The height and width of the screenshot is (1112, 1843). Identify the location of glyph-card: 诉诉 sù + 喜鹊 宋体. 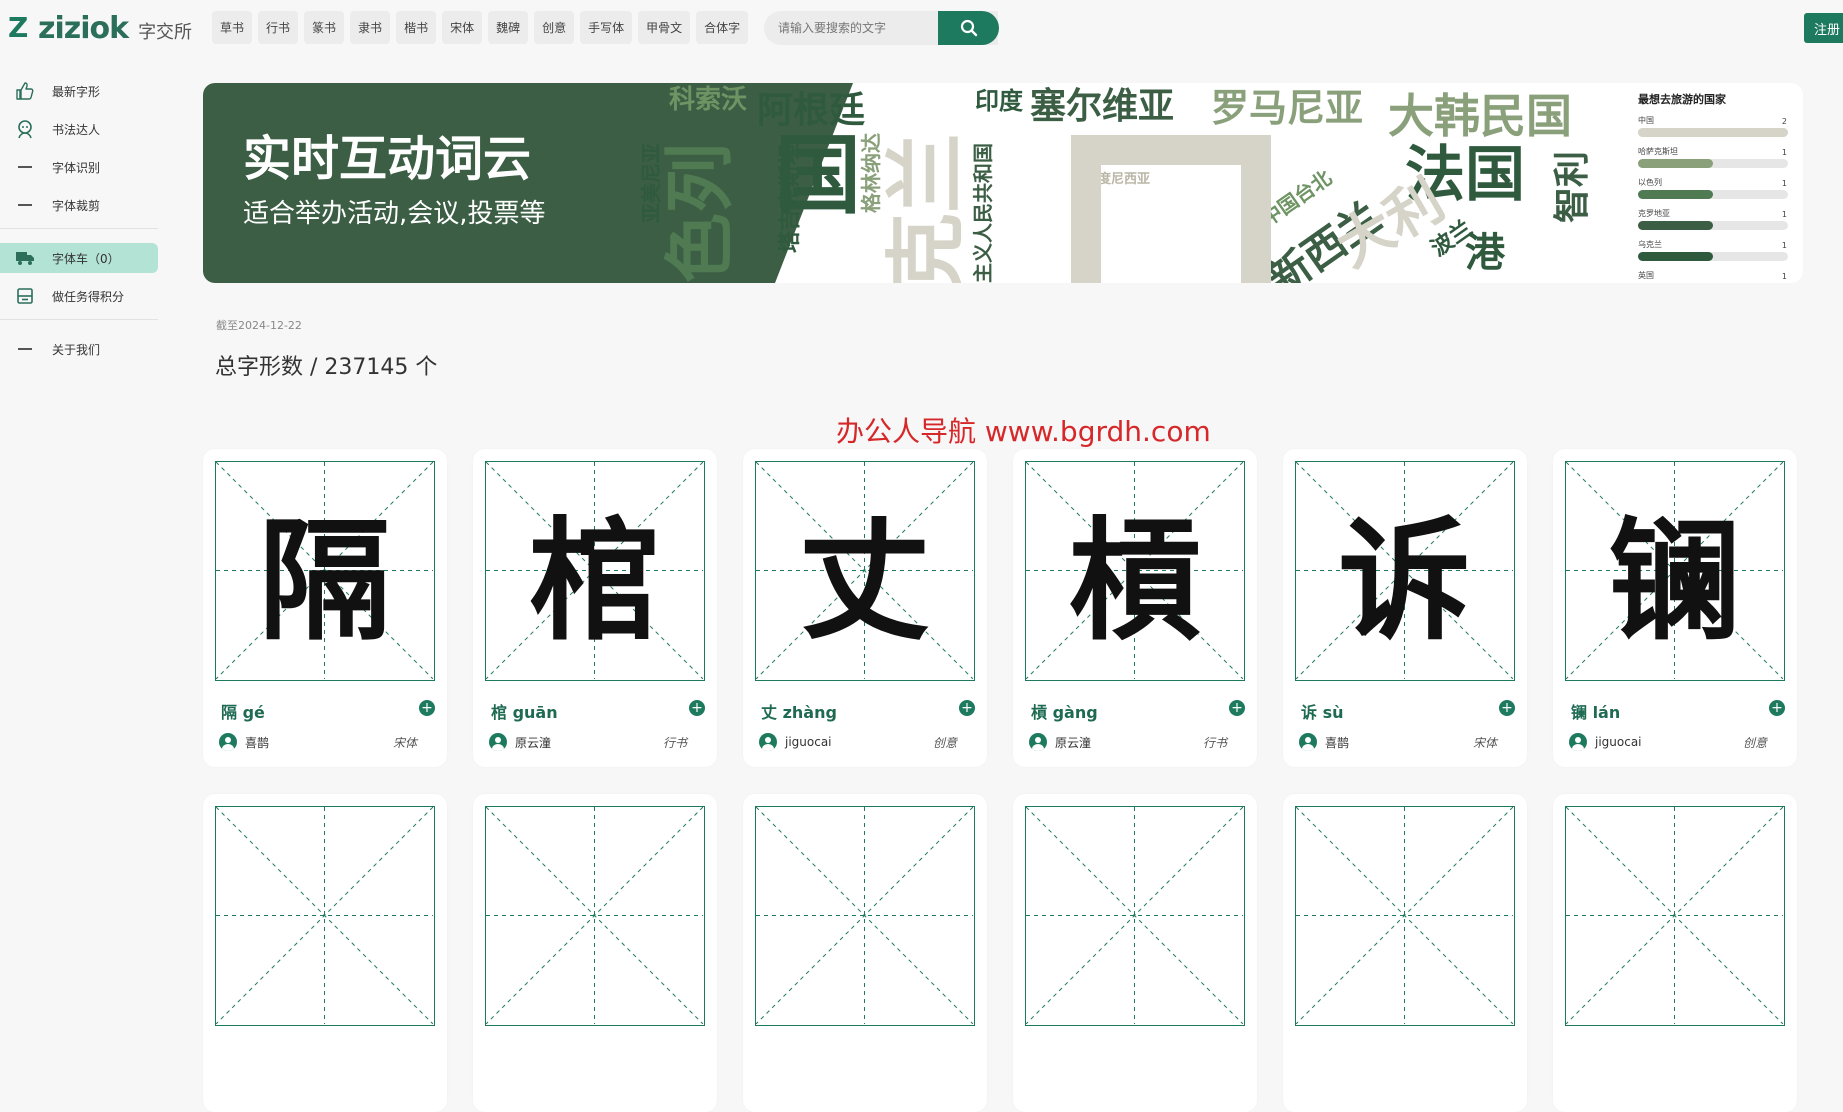
(1405, 608).